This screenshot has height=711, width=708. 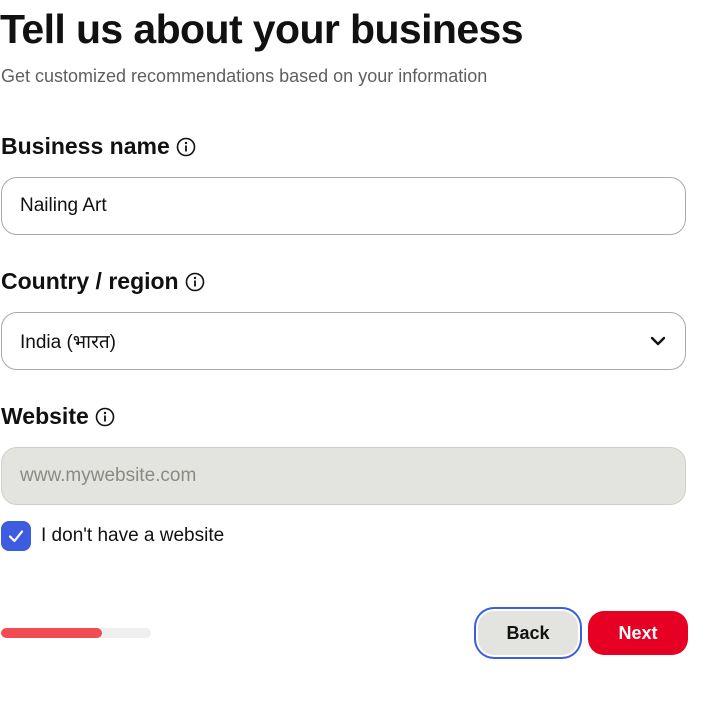 I want to click on progress-bar, so click(x=76, y=633).